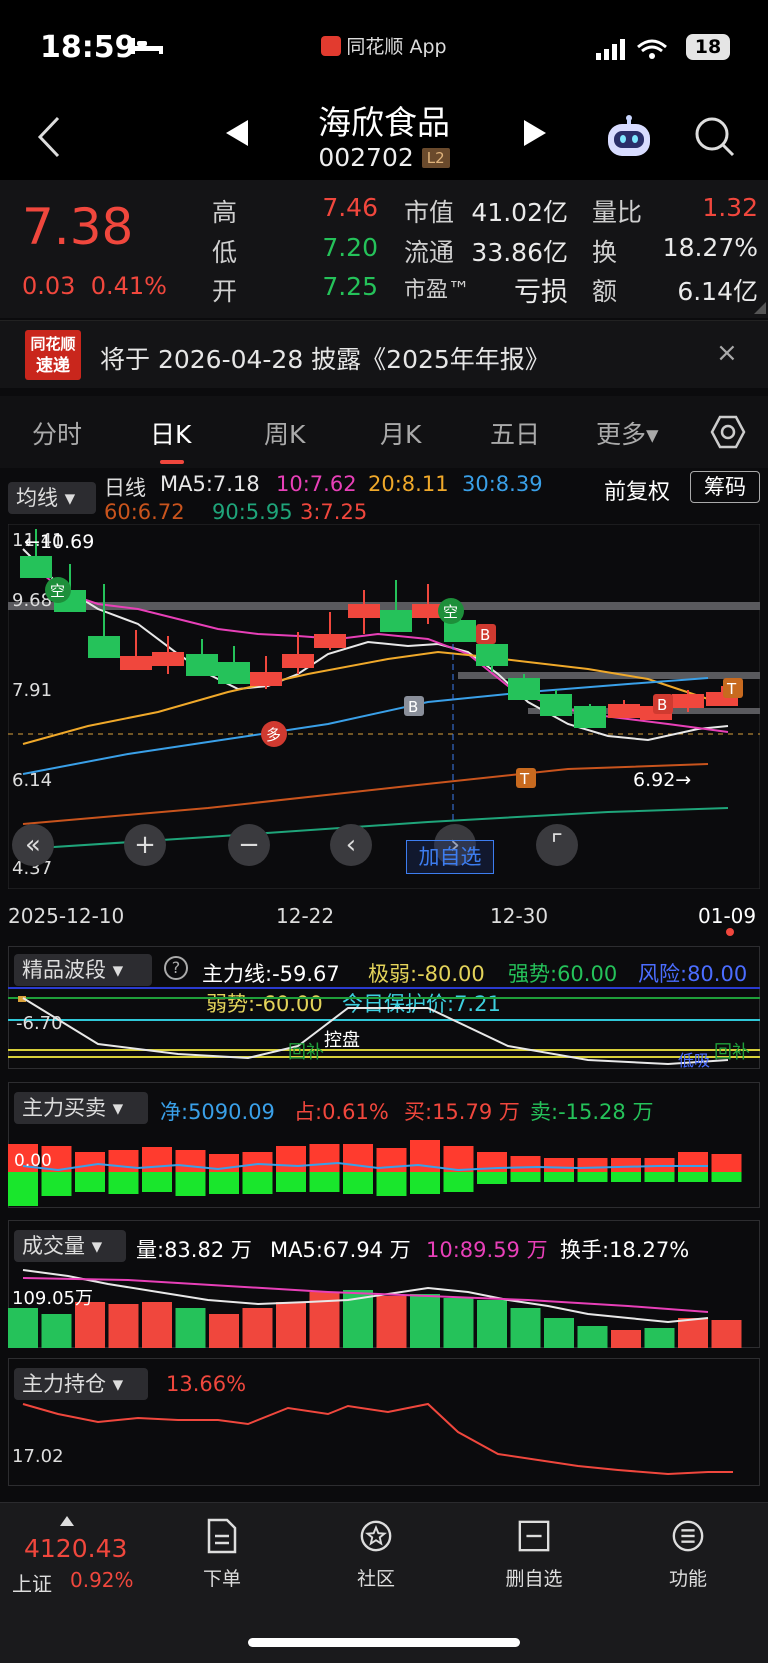 The image size is (768, 1663). I want to click on y-axis-label-2: 7.91, so click(32, 690).